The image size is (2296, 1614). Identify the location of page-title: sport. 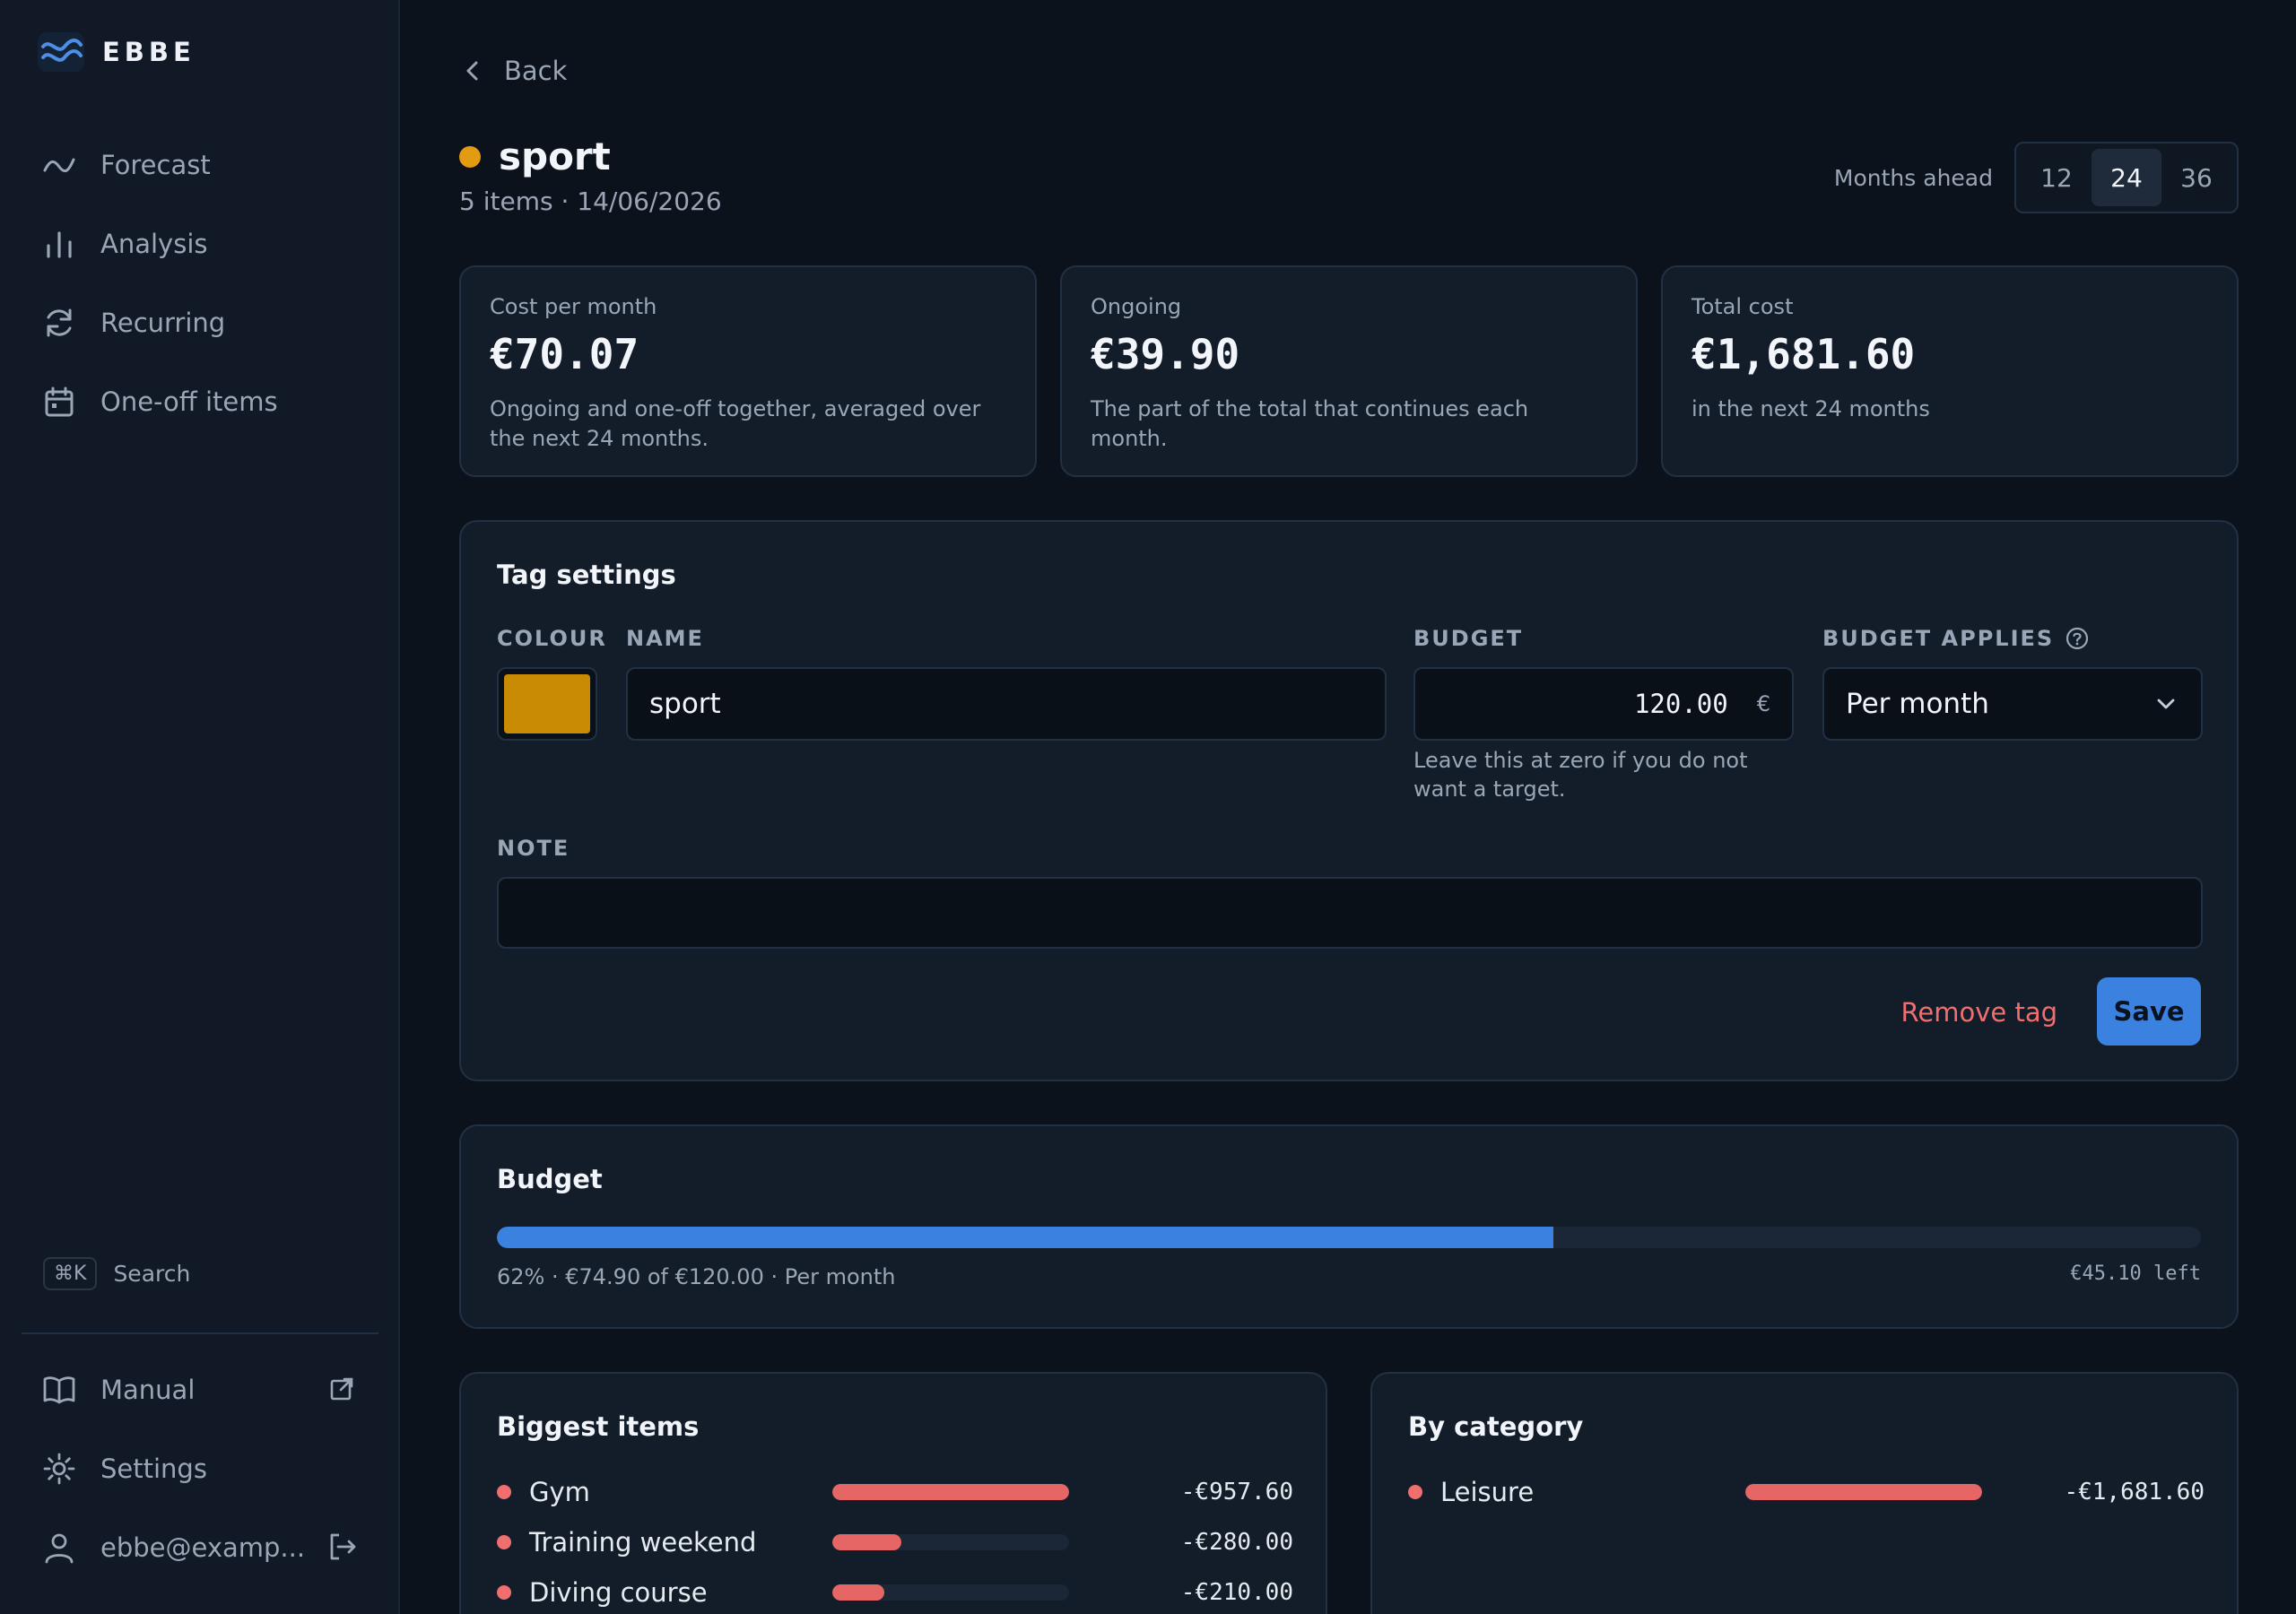
(555, 156).